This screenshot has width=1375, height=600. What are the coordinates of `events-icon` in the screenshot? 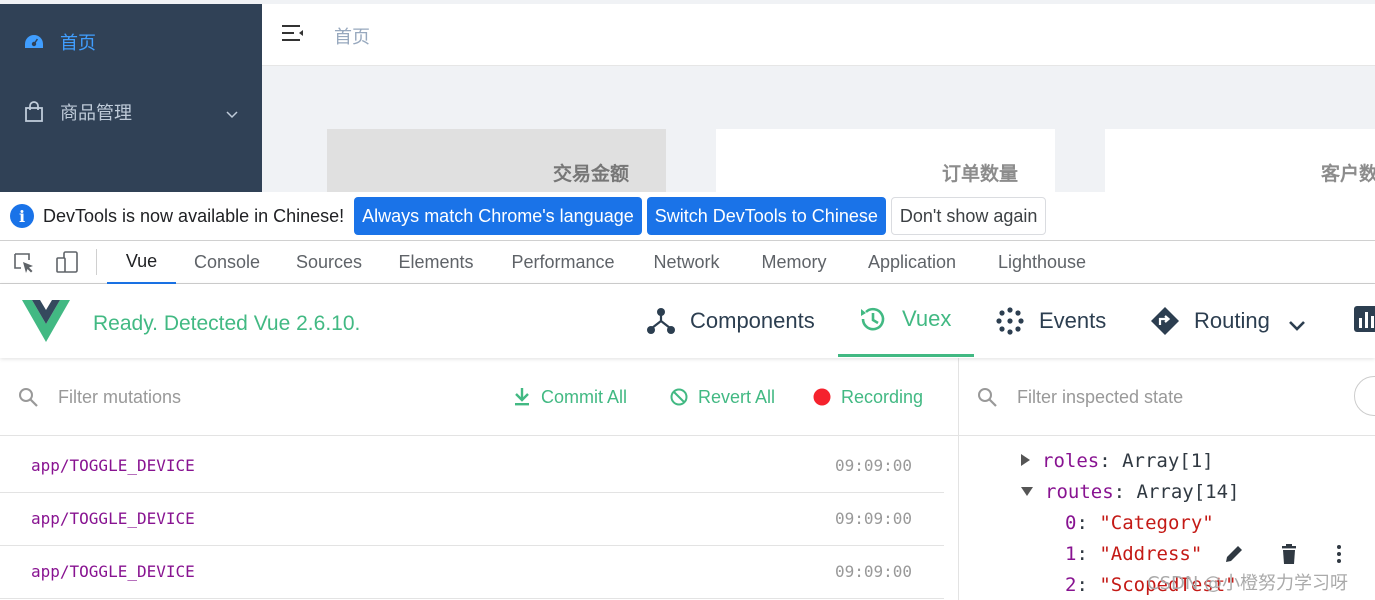 It's located at (1010, 321).